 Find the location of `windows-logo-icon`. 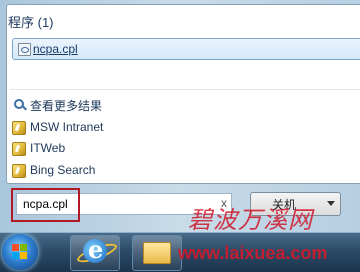

windows-logo-icon is located at coordinates (20, 252).